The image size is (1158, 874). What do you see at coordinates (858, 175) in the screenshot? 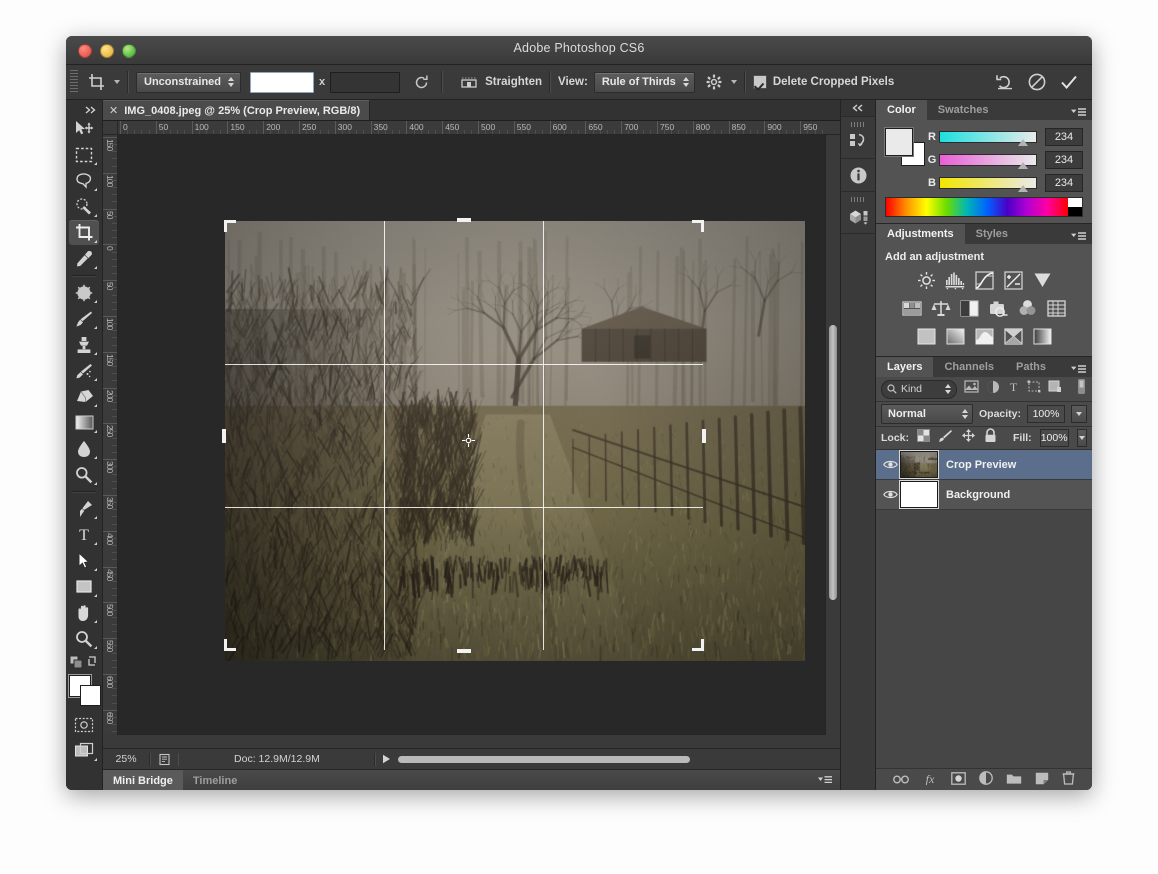
I see `info-panel-button` at bounding box center [858, 175].